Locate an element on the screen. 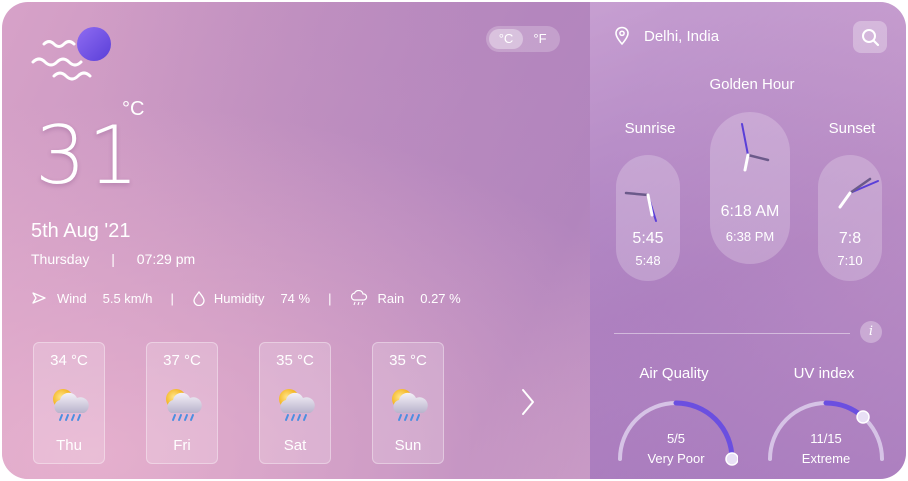  forecast-temp: 37 °C is located at coordinates (182, 360).